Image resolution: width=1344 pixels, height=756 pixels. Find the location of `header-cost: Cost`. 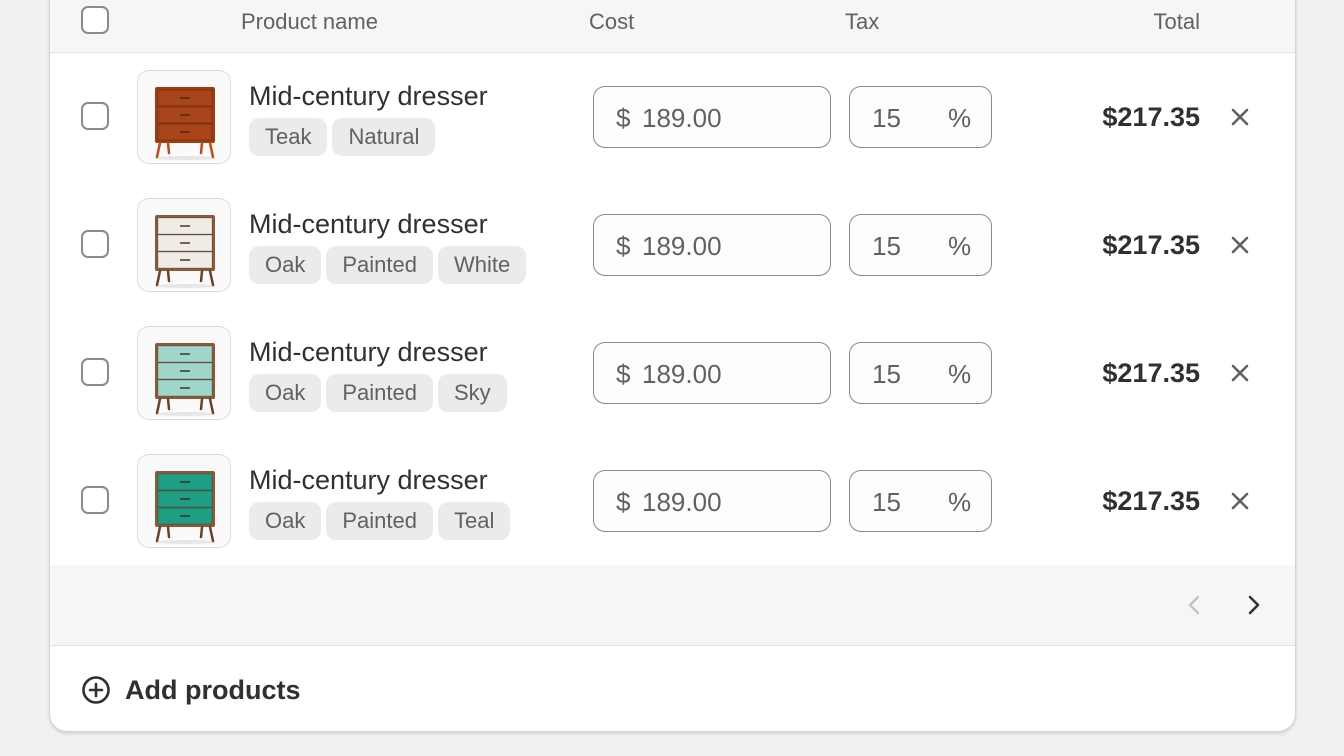

header-cost: Cost is located at coordinates (612, 21).